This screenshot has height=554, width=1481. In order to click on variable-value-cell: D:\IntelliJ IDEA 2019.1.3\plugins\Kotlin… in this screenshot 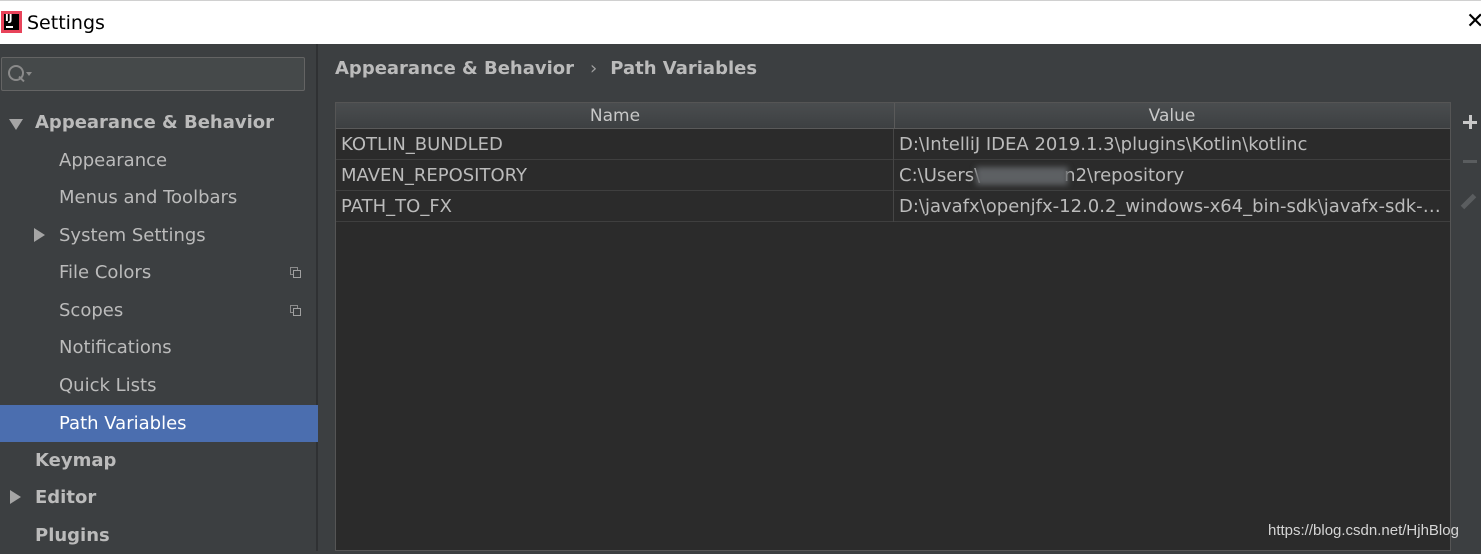, I will do `click(1173, 144)`.